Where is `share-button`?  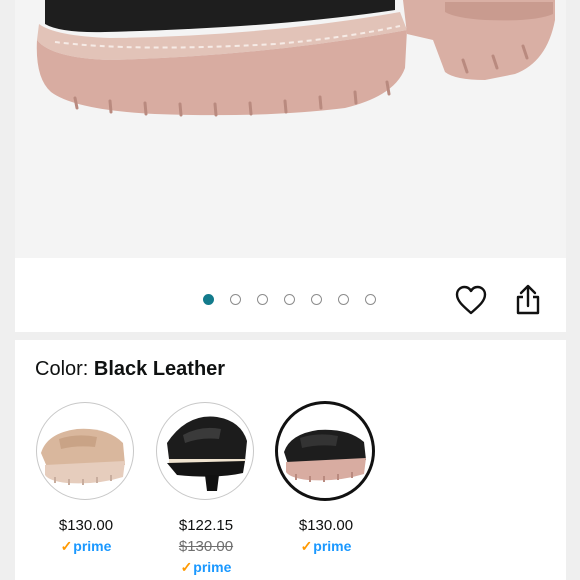
share-button is located at coordinates (528, 300).